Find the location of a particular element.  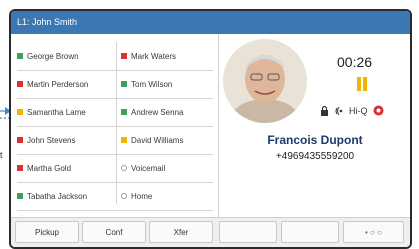

blf-label: Martha Gold is located at coordinates (49, 168).